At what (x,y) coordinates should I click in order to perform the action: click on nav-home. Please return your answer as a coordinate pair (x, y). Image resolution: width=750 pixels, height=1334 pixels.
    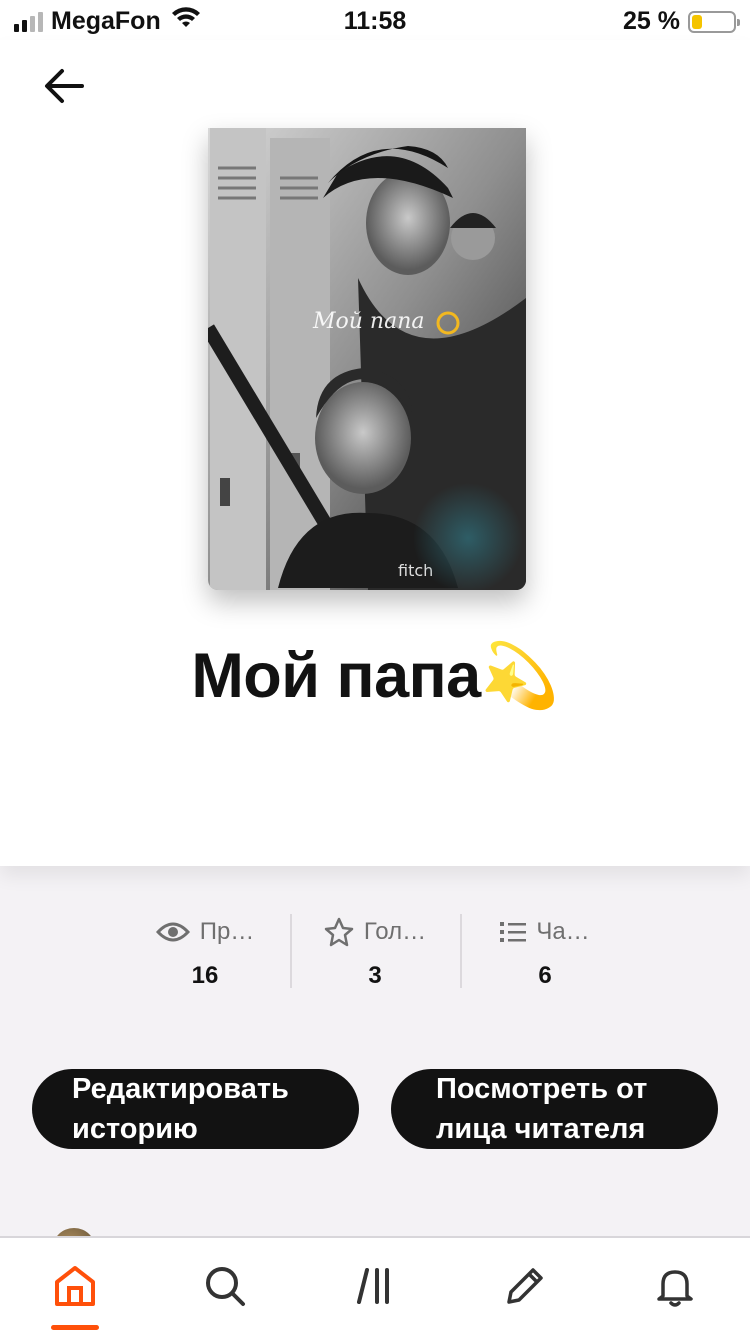
    Looking at the image, I should click on (75, 1286).